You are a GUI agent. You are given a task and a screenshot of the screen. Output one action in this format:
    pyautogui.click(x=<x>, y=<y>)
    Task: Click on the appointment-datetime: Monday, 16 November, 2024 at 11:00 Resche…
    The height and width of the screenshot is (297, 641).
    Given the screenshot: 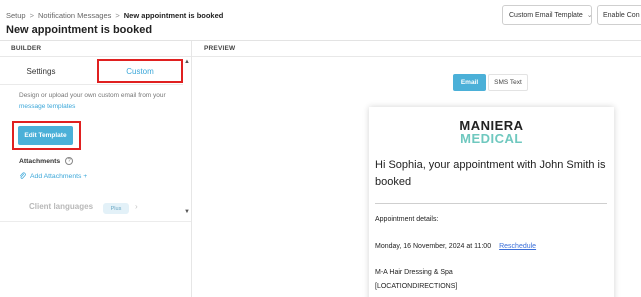 What is the action you would take?
    pyautogui.click(x=455, y=246)
    